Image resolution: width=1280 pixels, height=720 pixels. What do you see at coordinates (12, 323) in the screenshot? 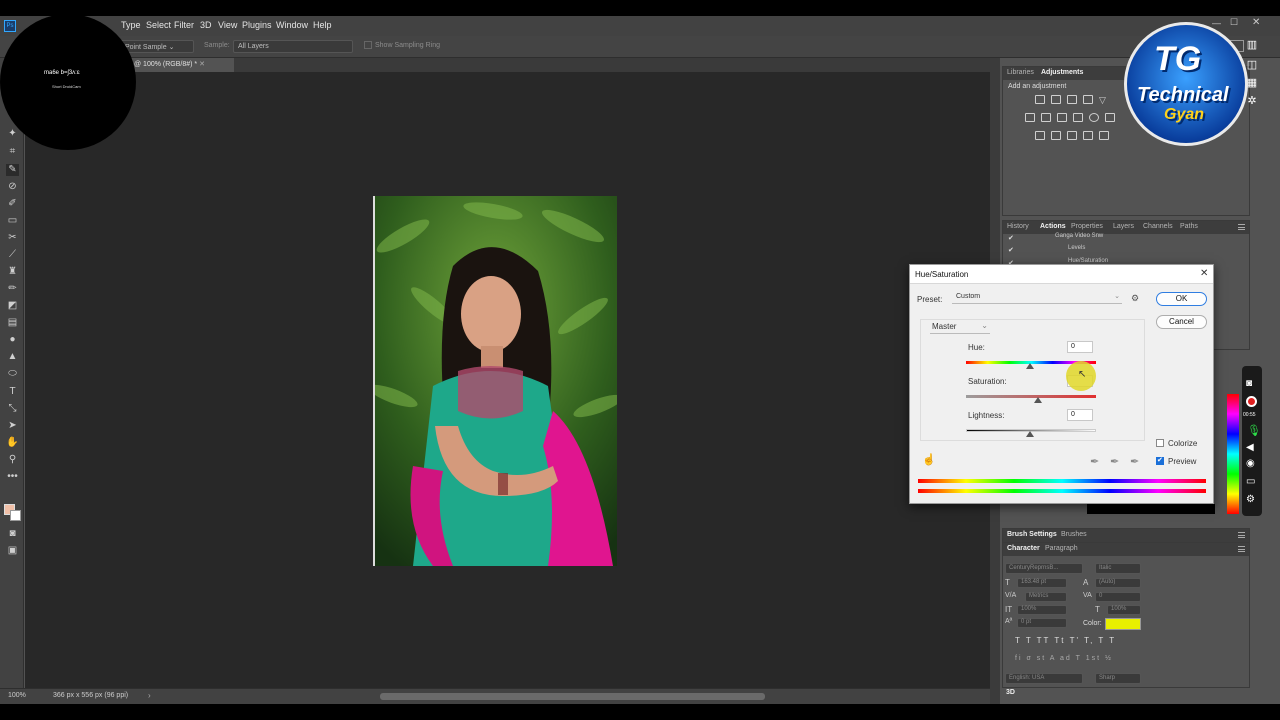
I see `gradient-icon: ▤` at bounding box center [12, 323].